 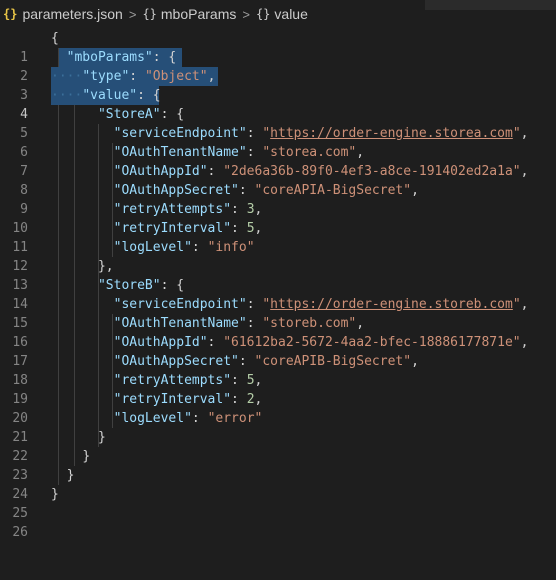 I want to click on json-string: "storeb.com", so click(x=309, y=323).